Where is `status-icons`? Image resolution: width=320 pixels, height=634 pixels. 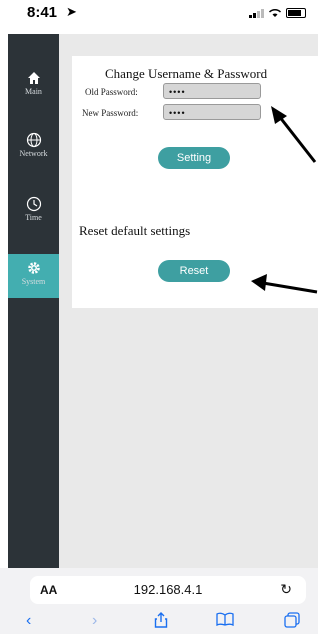
status-icons is located at coordinates (277, 13).